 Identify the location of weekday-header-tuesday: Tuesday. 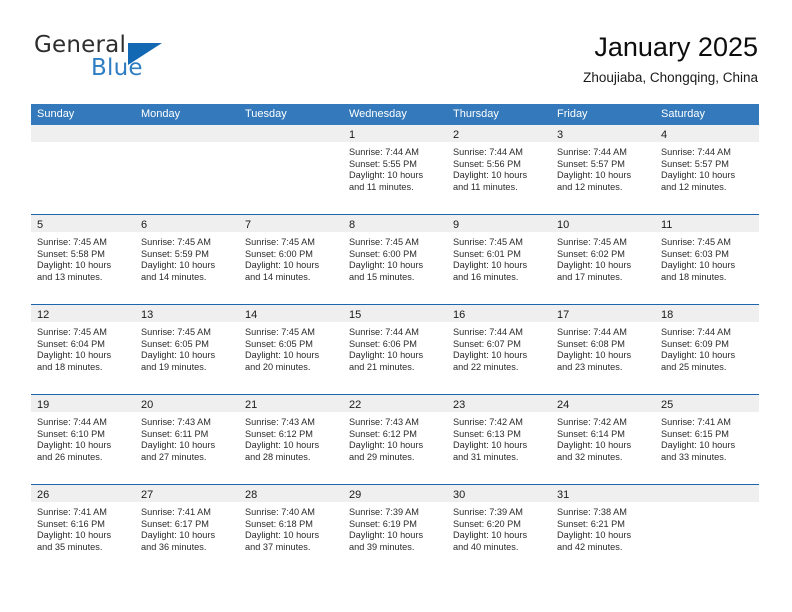
(266, 114).